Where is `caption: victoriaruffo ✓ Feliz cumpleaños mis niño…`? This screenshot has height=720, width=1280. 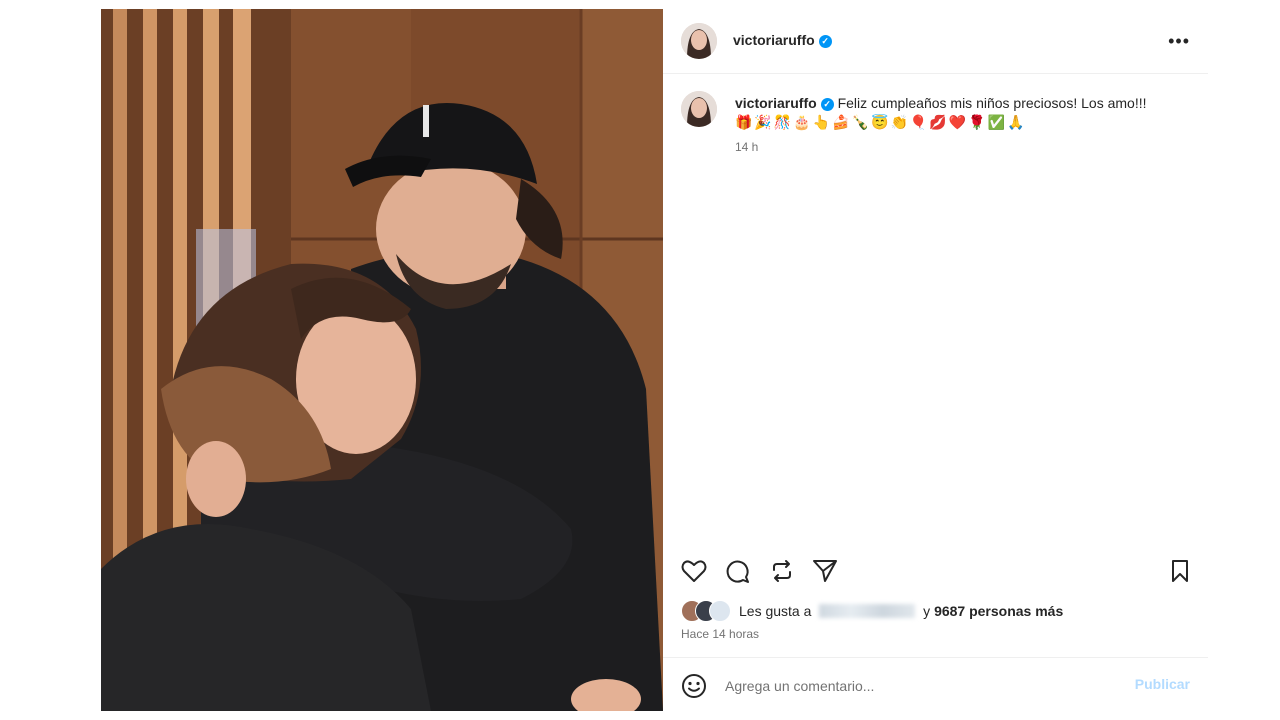
caption: victoriaruffo ✓ Feliz cumpleaños mis niño… is located at coordinates (962, 103).